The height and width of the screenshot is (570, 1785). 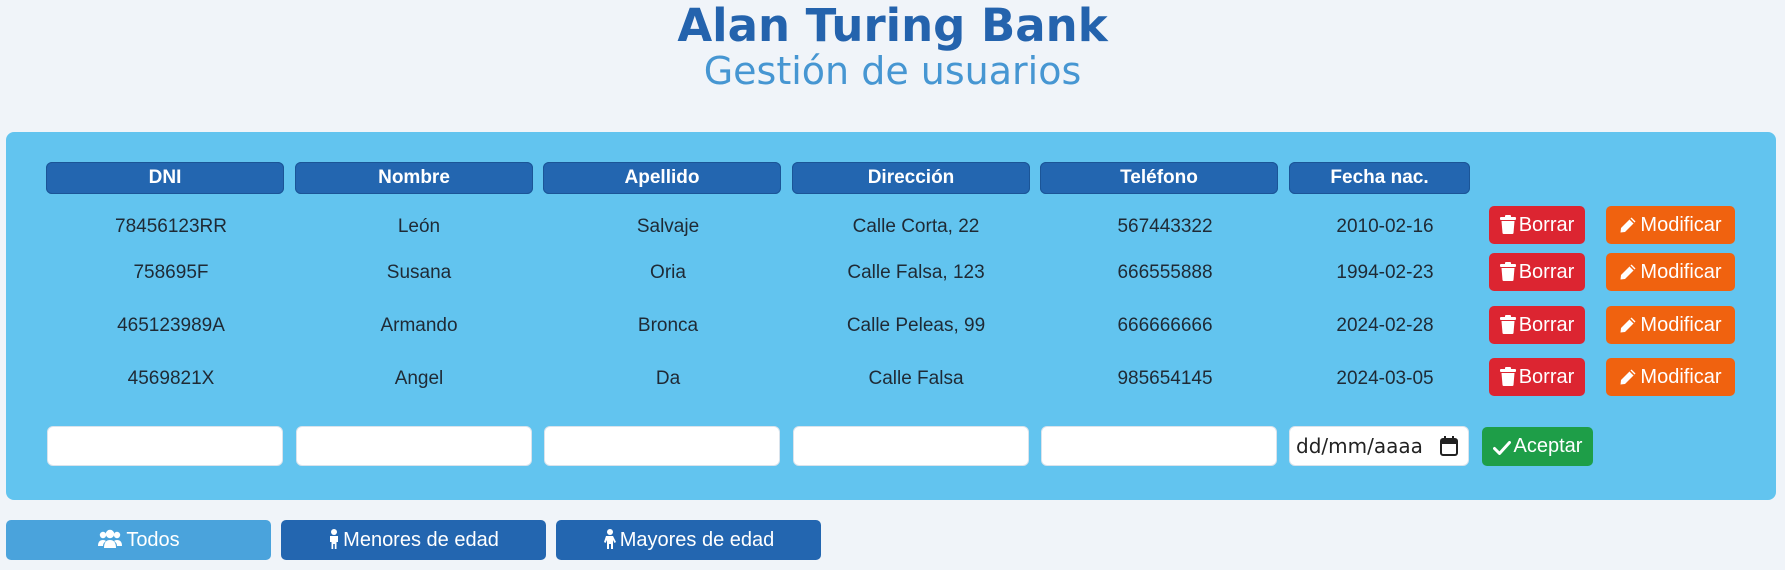 I want to click on person-icon, so click(x=609, y=539).